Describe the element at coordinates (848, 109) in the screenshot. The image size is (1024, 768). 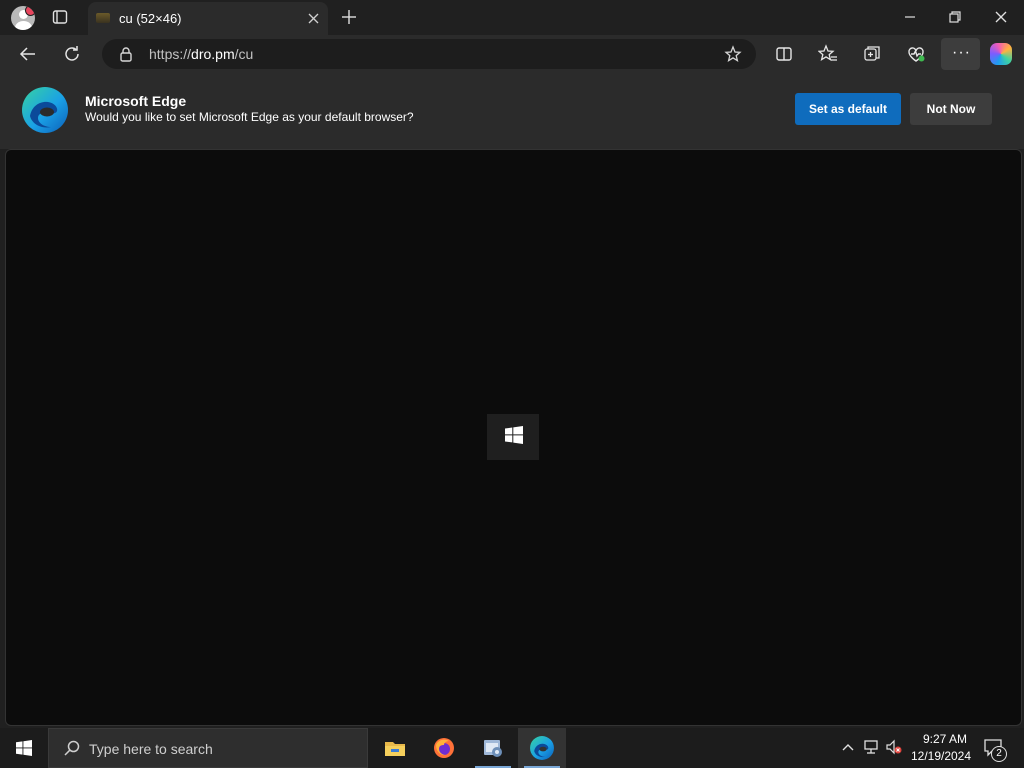
I see `set-as-default-button: Set as default` at that location.